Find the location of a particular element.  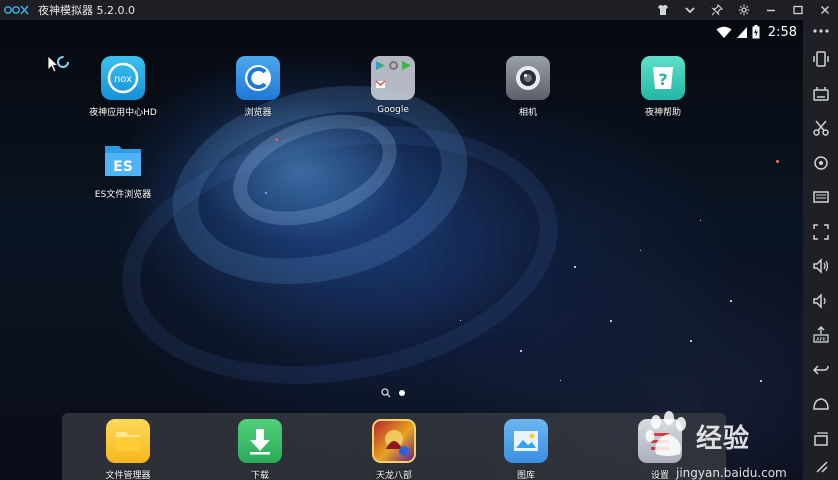

camera-icon is located at coordinates (528, 78).